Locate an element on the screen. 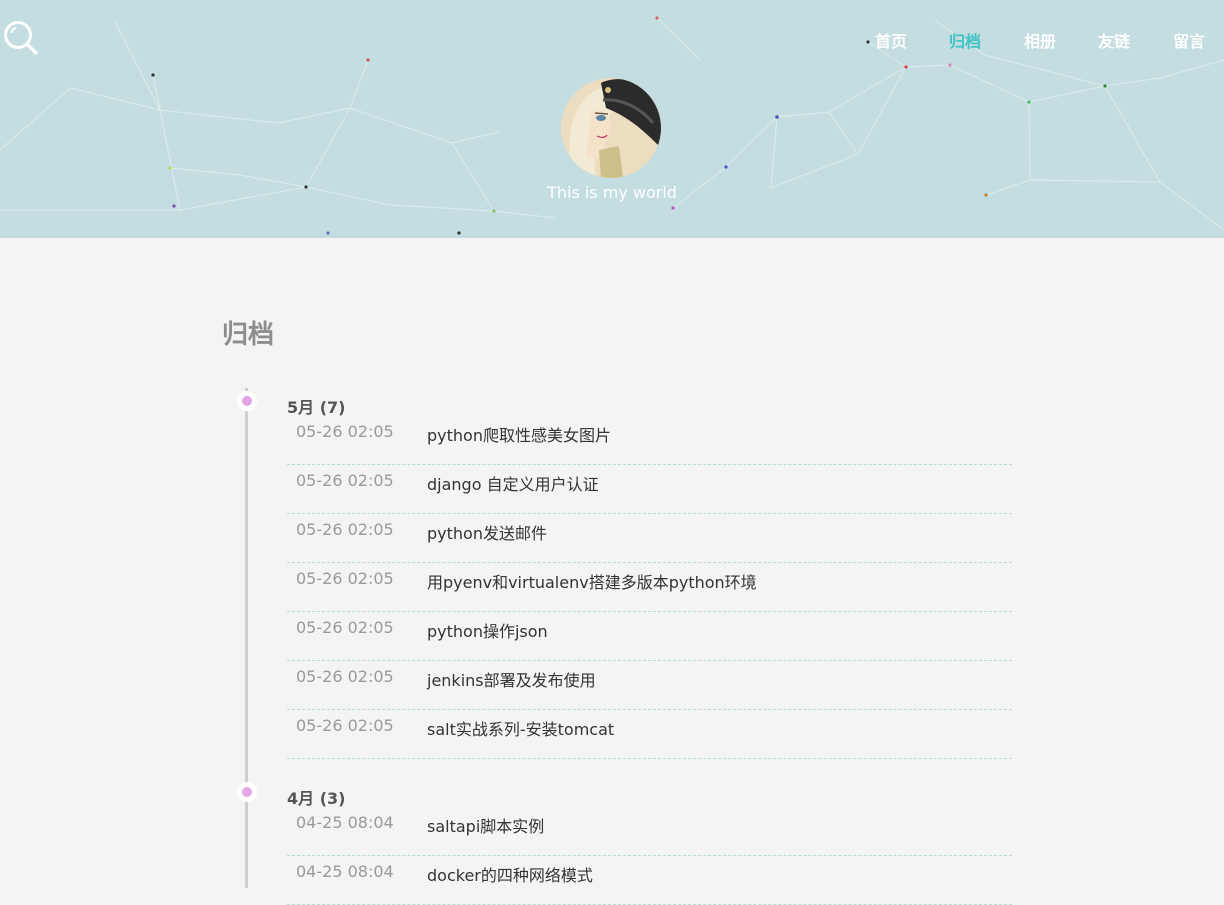  nav-links: 友链 is located at coordinates (1114, 40).